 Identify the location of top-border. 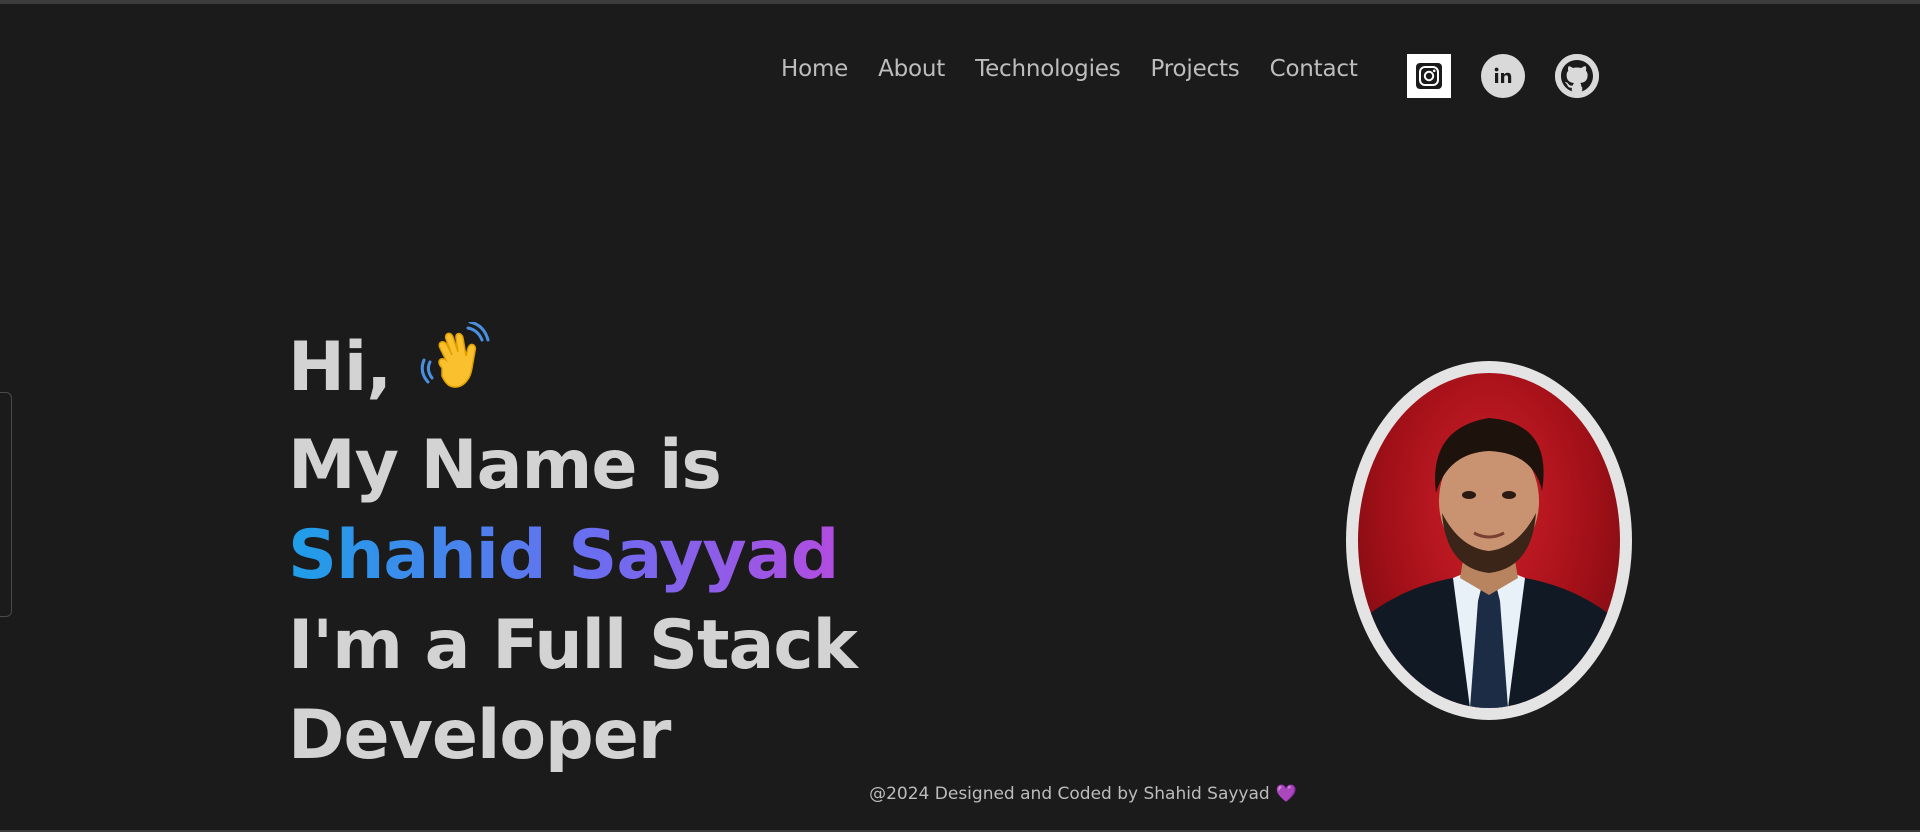
(960, 2).